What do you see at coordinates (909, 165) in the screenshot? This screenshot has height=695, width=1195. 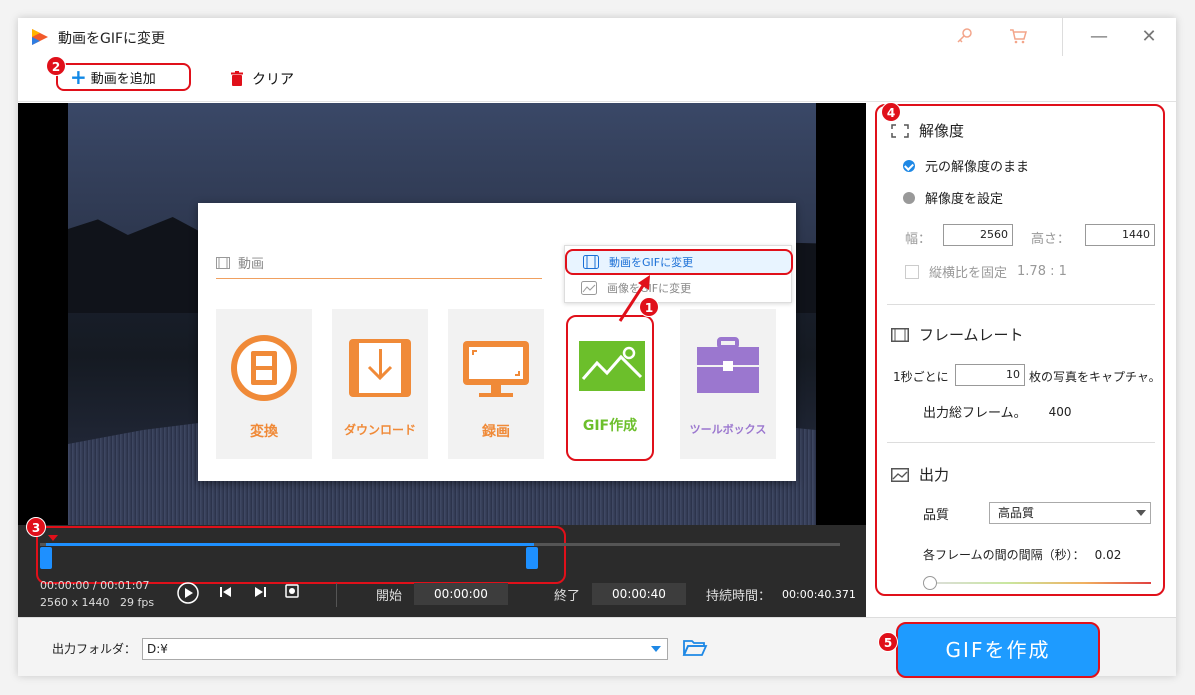 I see `radio-checked-icon` at bounding box center [909, 165].